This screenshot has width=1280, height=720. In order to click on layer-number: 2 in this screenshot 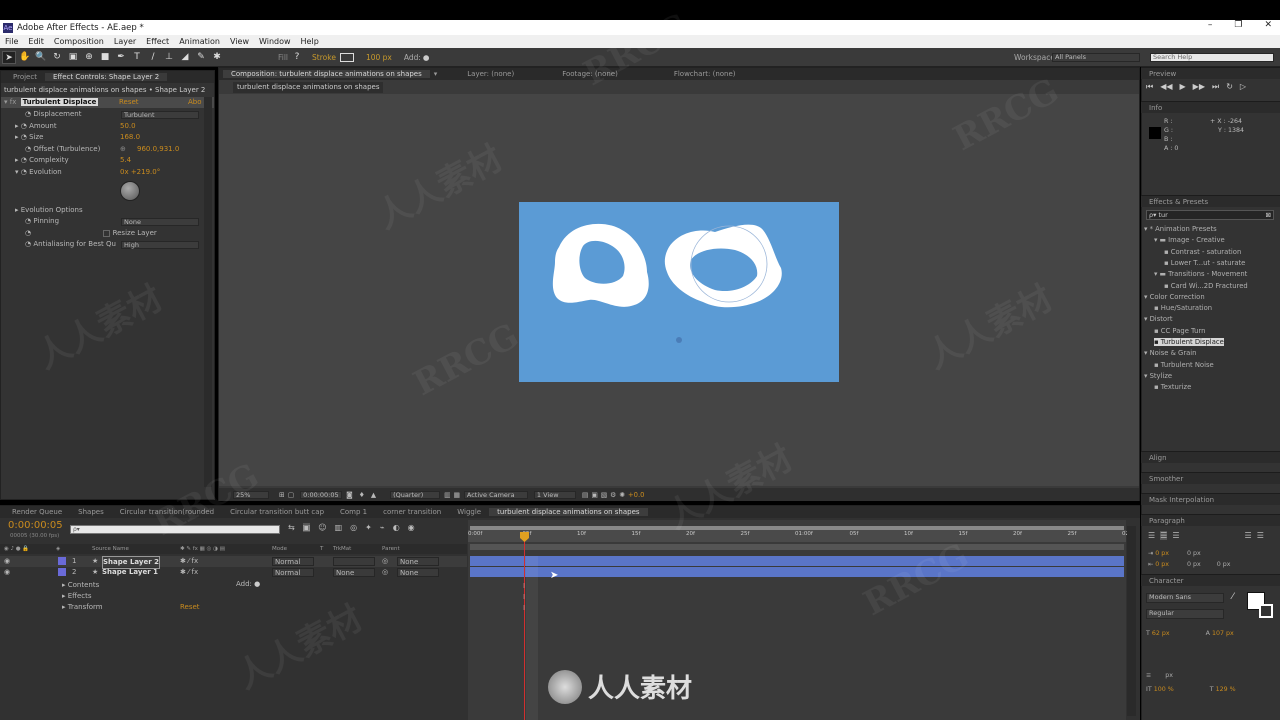, I will do `click(74, 572)`.